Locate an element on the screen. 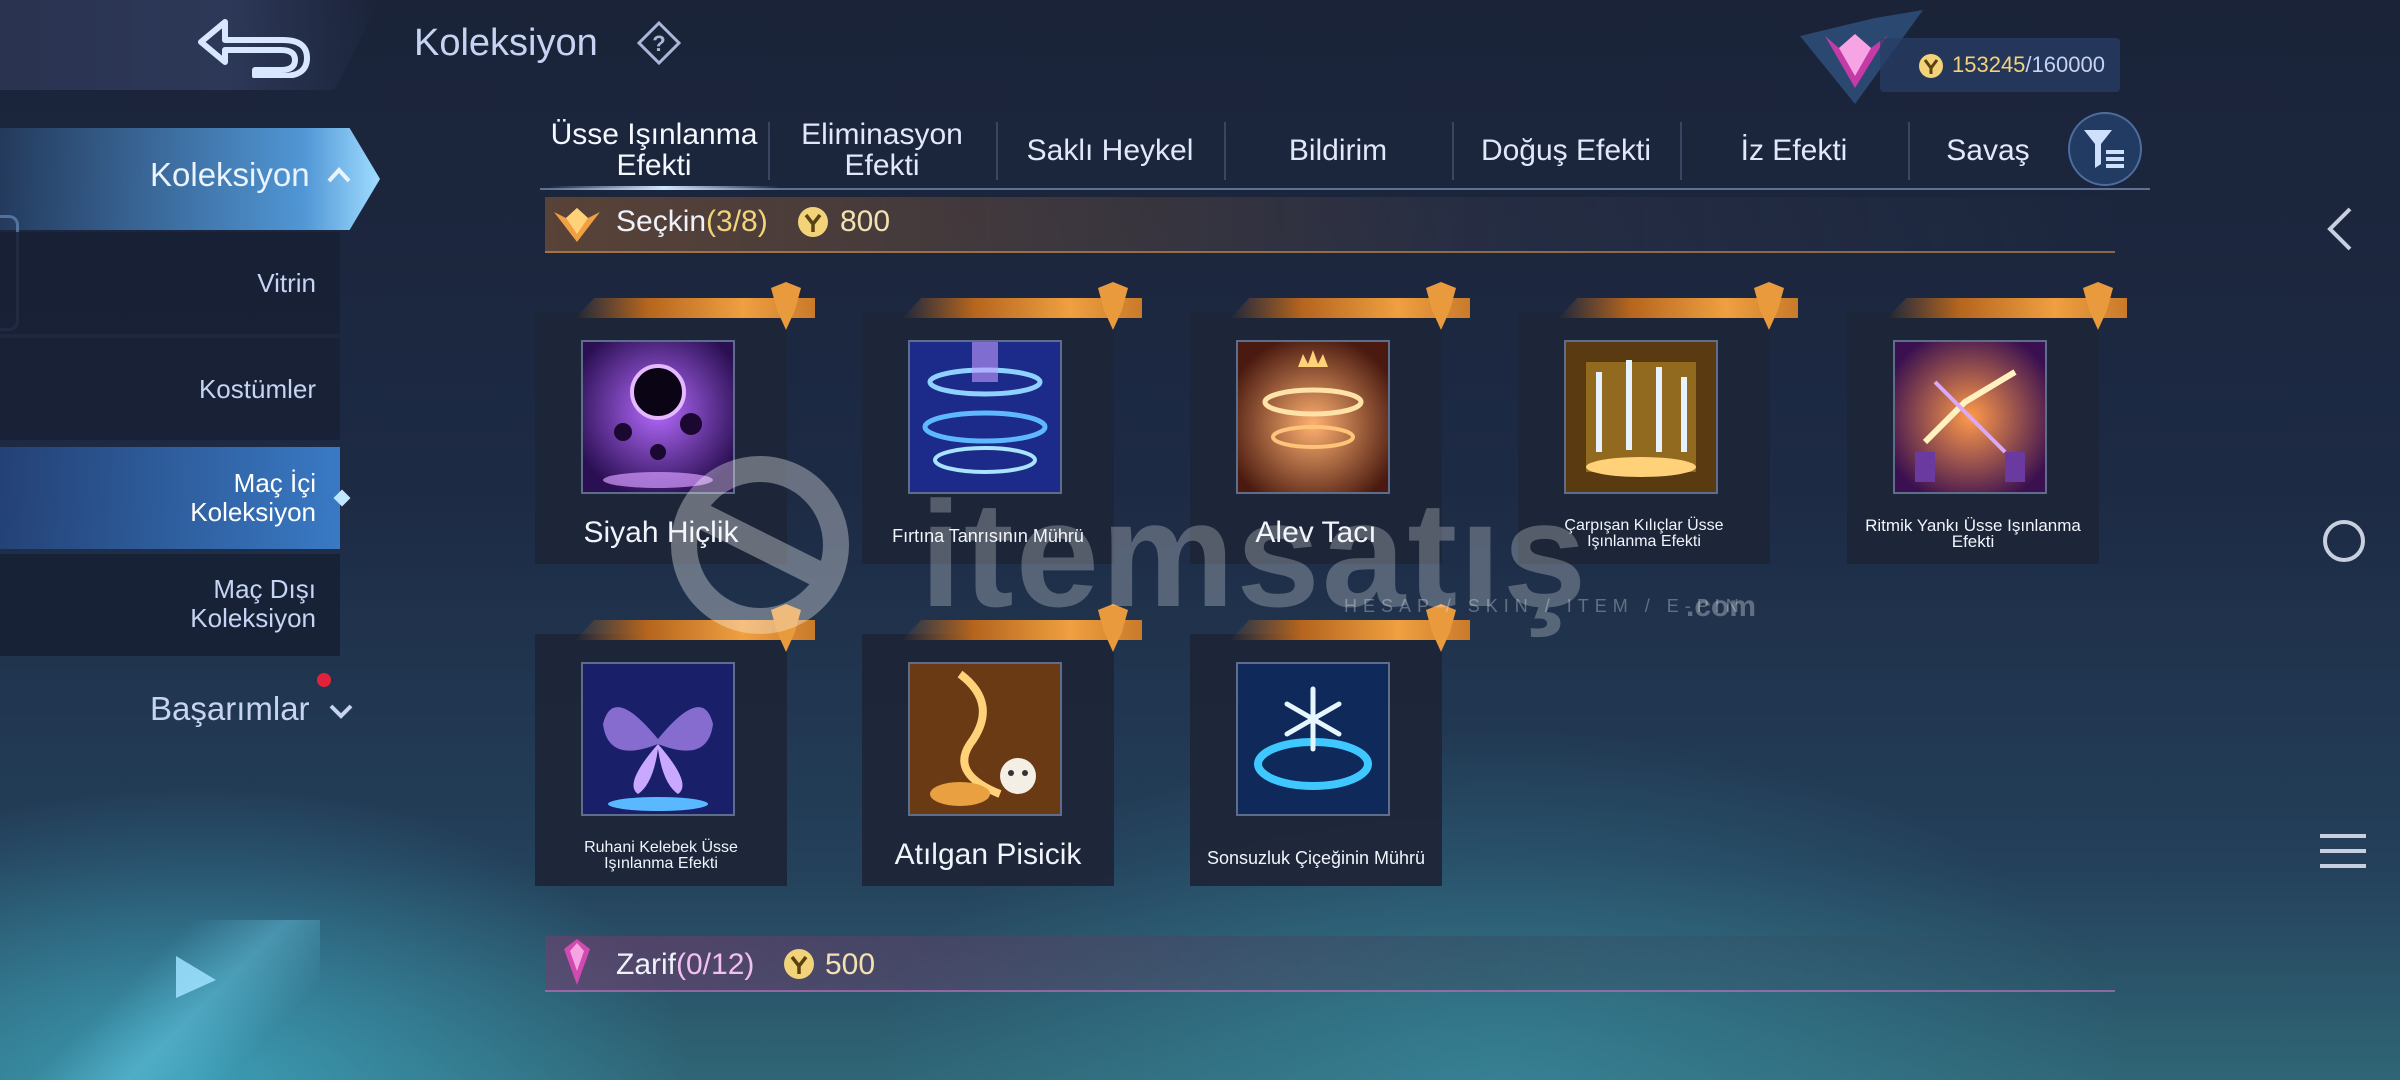  card-name: Ritmik Yankı Üsse Işınlanma Efekti is located at coordinates (1973, 533).